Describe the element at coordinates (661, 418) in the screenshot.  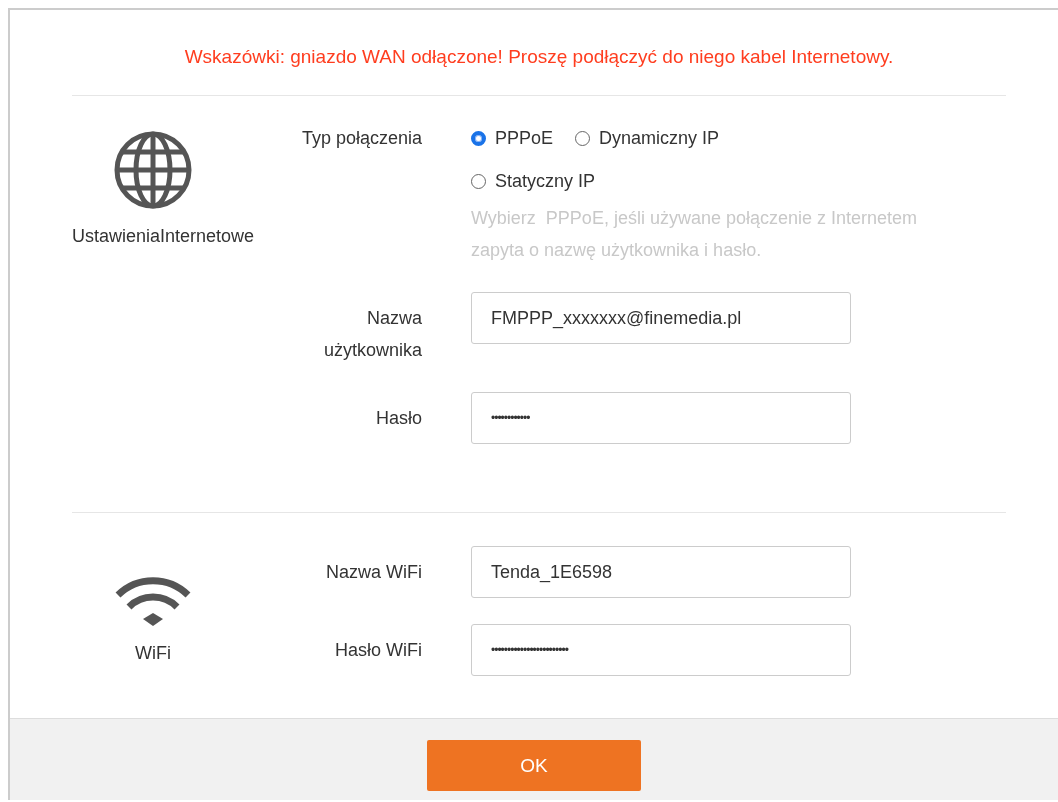
I see `password-field: ••••••••••••` at that location.